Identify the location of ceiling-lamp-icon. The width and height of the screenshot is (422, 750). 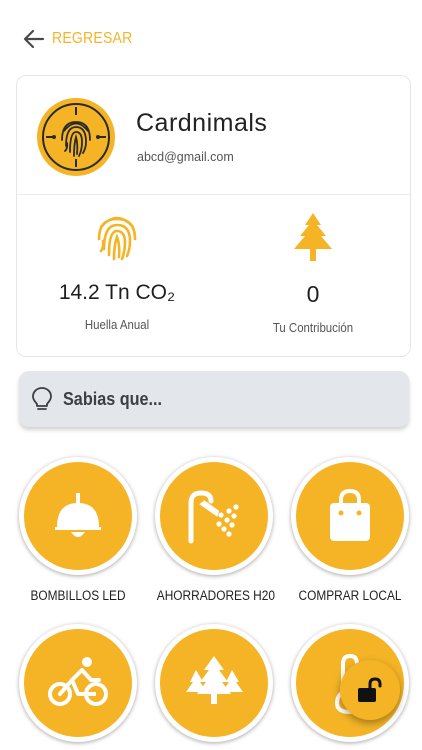
(78, 515).